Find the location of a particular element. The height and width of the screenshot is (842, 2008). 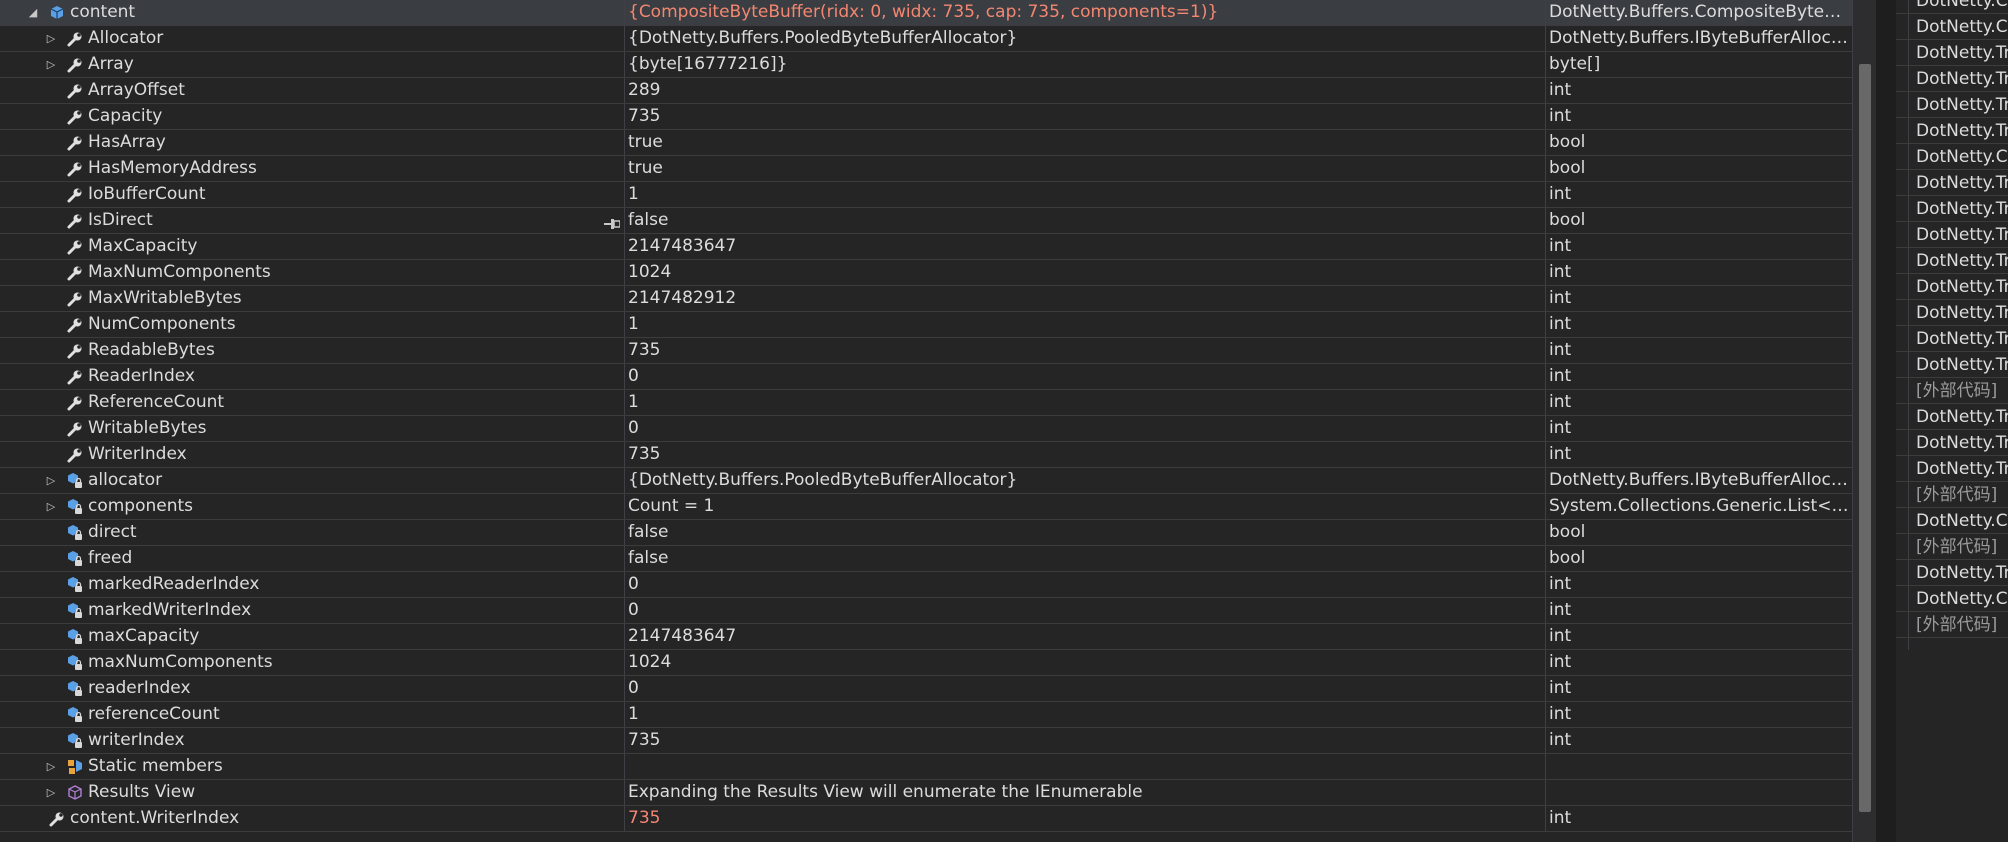

watch-row-readerindex: ReaderIndex 0 int is located at coordinates (926, 377).